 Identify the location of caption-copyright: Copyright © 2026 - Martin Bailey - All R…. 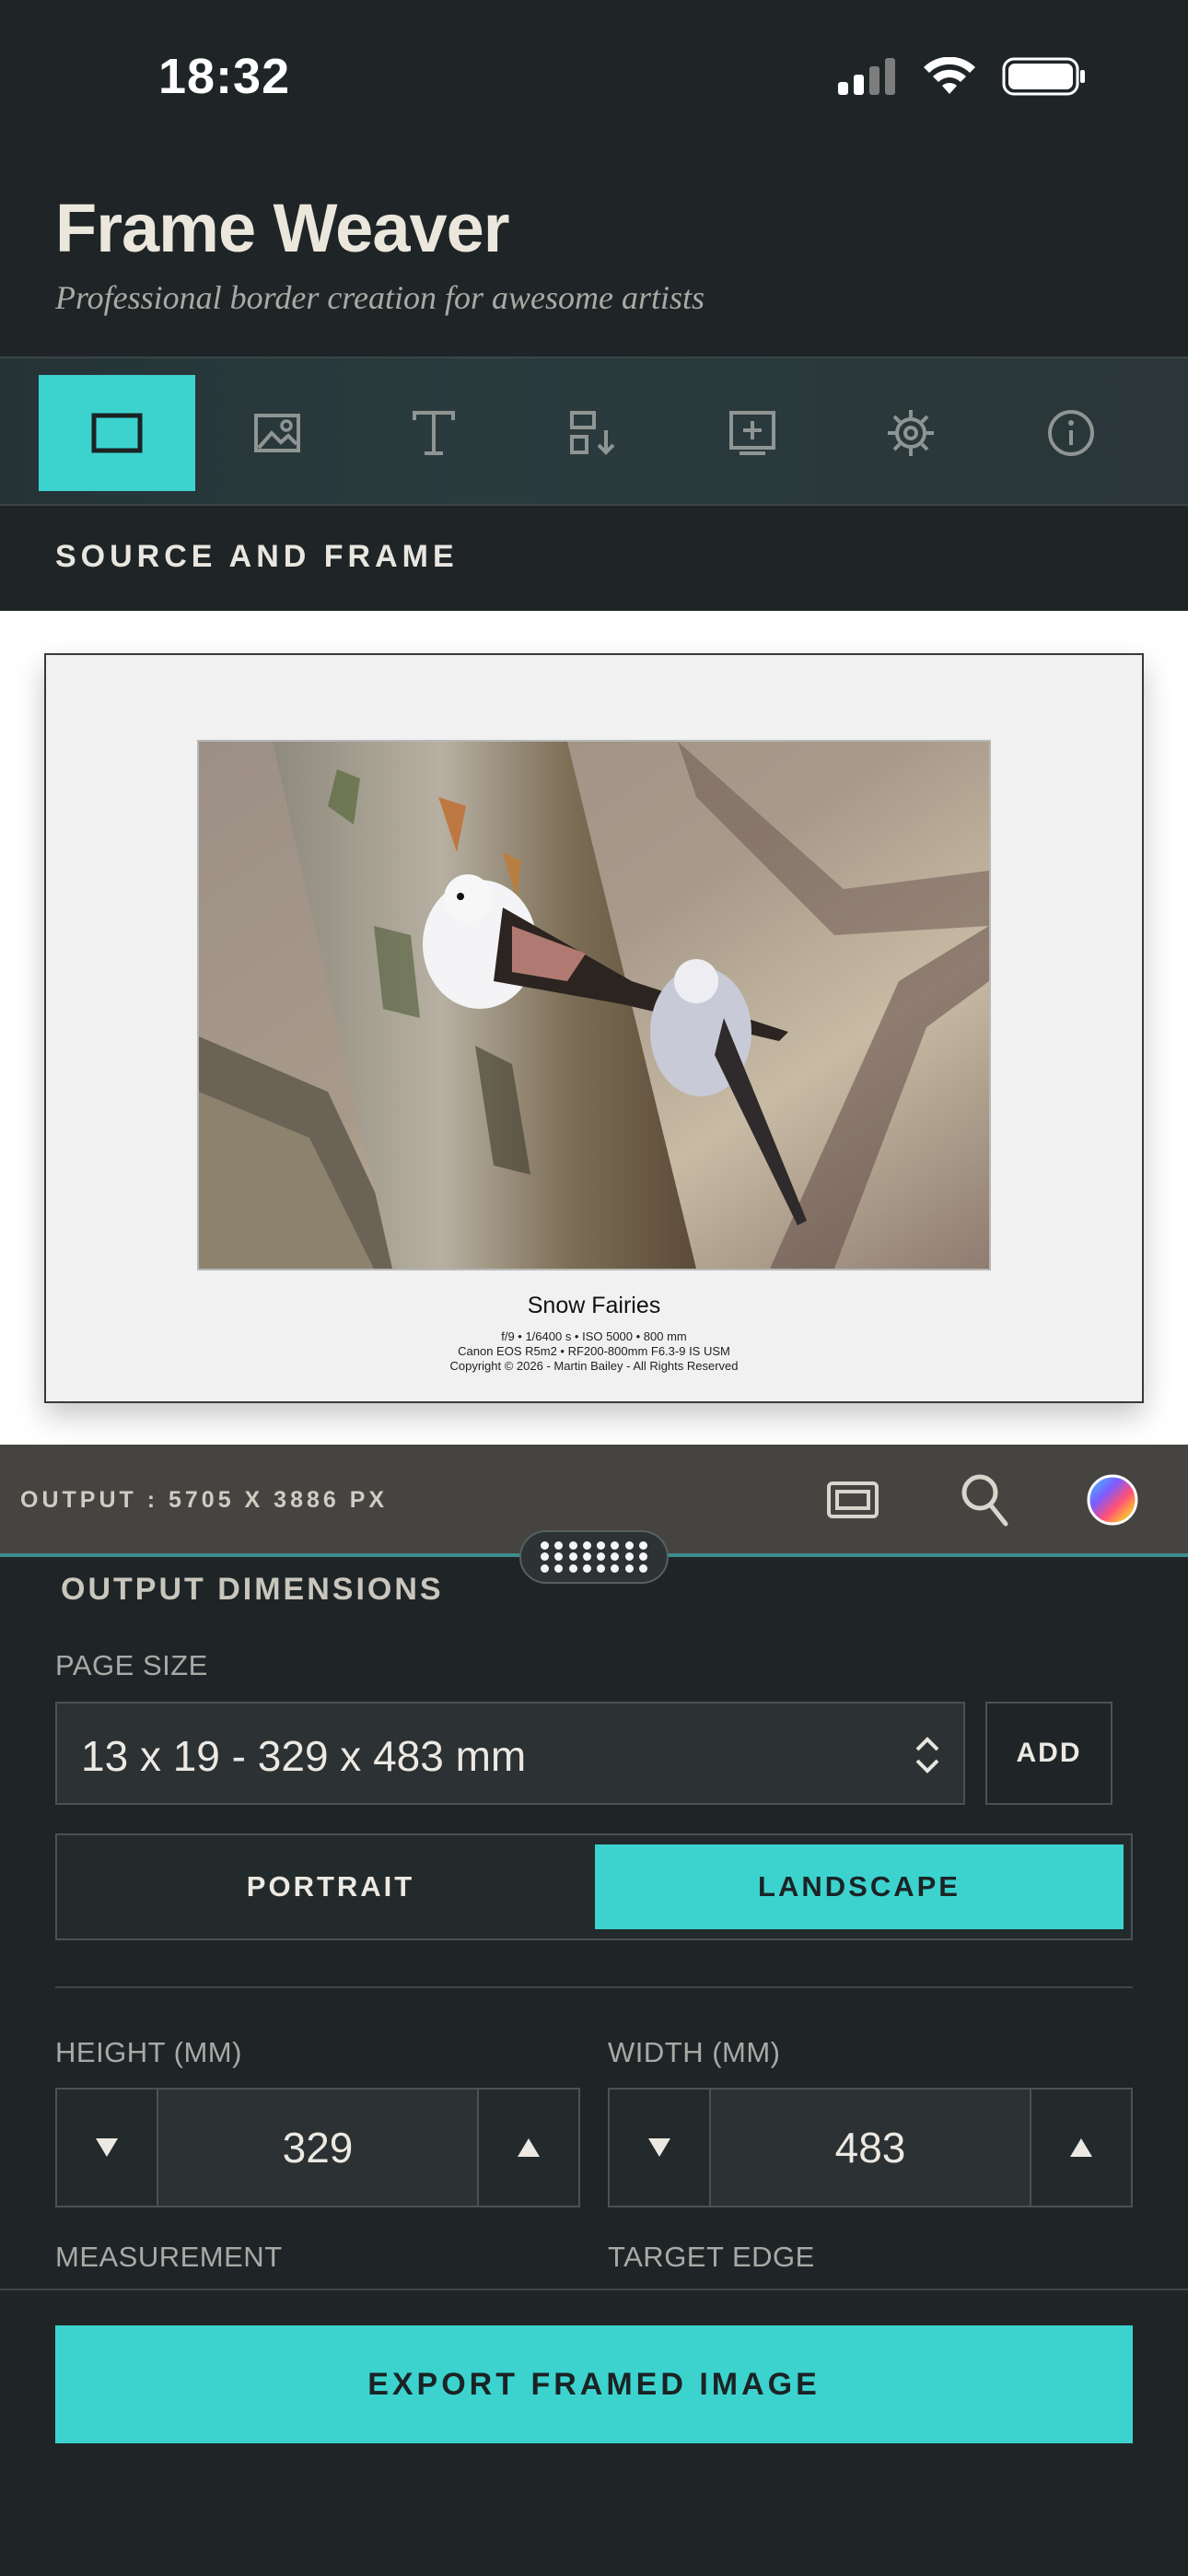
(594, 1366).